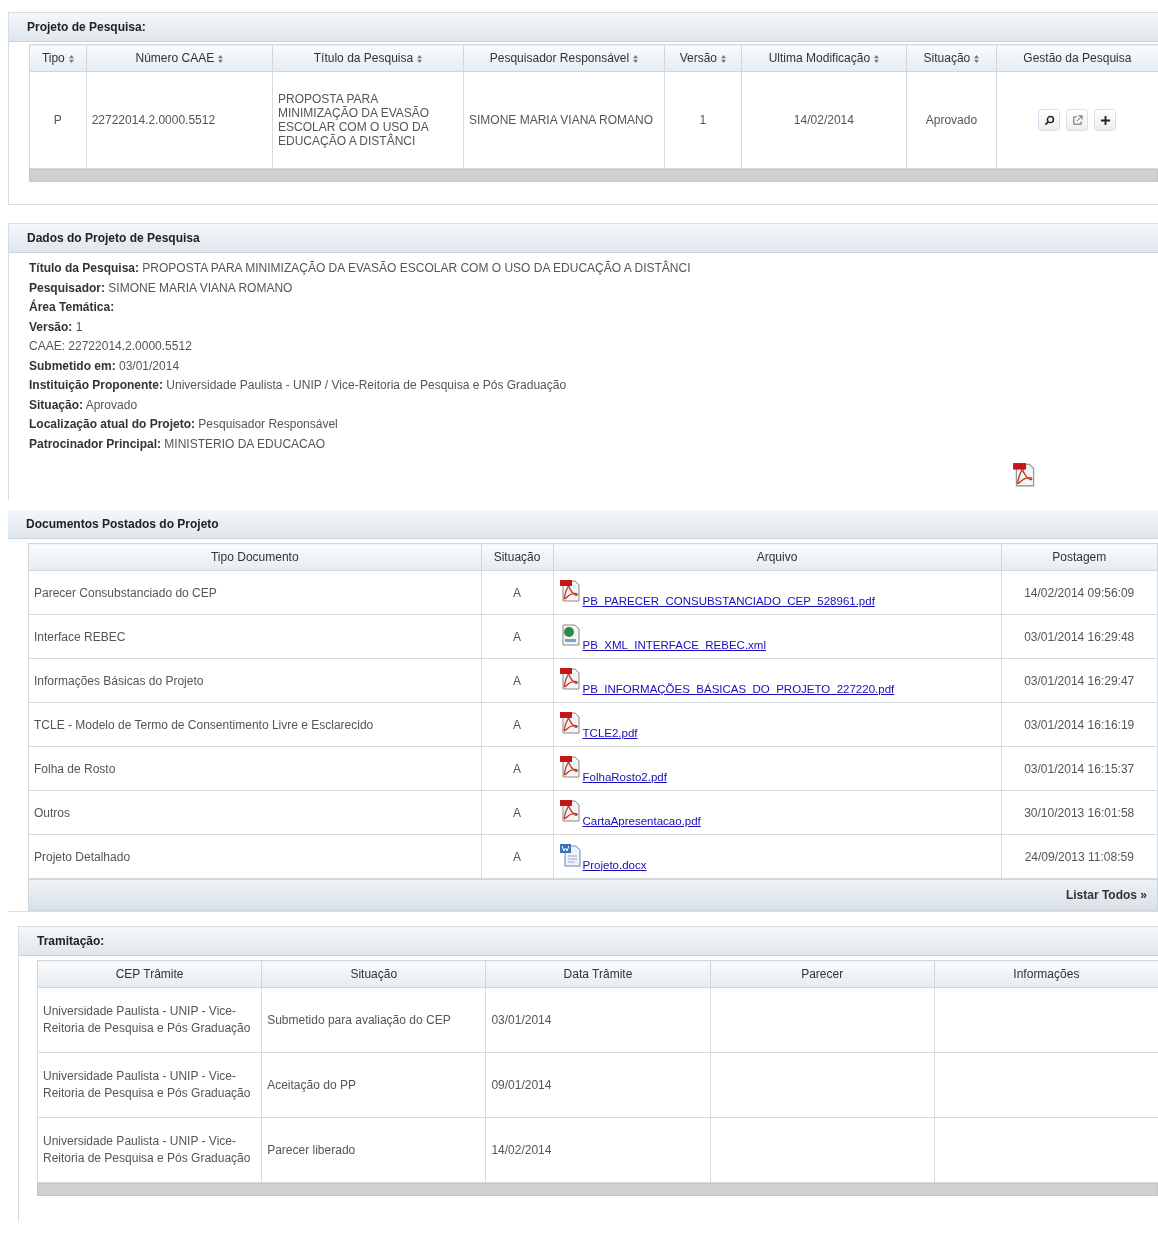 The image size is (1158, 1255). Describe the element at coordinates (777, 557) in the screenshot. I see `column-header: Arquivo` at that location.